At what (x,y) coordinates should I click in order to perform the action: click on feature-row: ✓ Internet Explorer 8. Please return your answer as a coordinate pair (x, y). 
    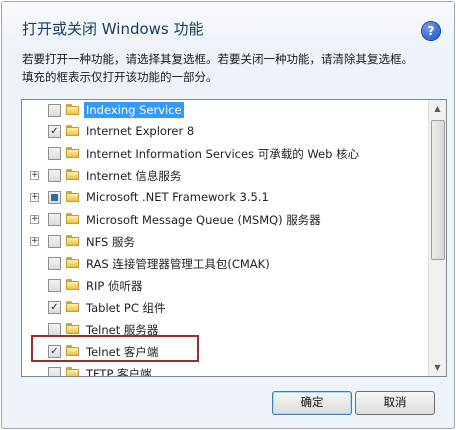
    Looking at the image, I should click on (224, 132).